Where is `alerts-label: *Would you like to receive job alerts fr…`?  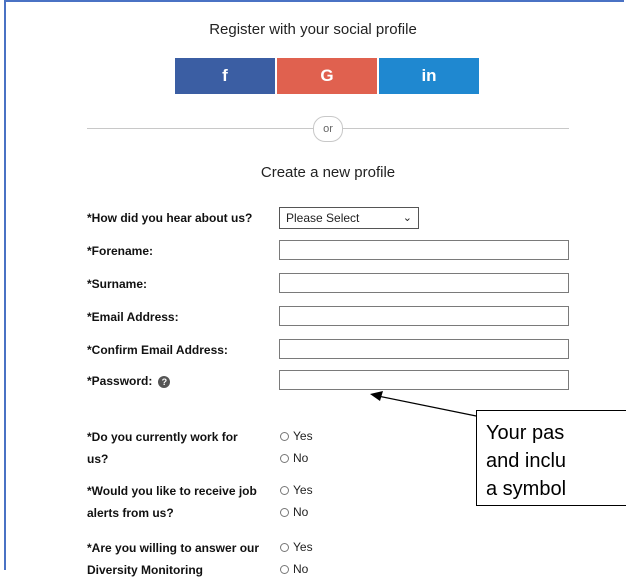
alerts-label: *Would you like to receive job alerts fr… is located at coordinates (172, 502).